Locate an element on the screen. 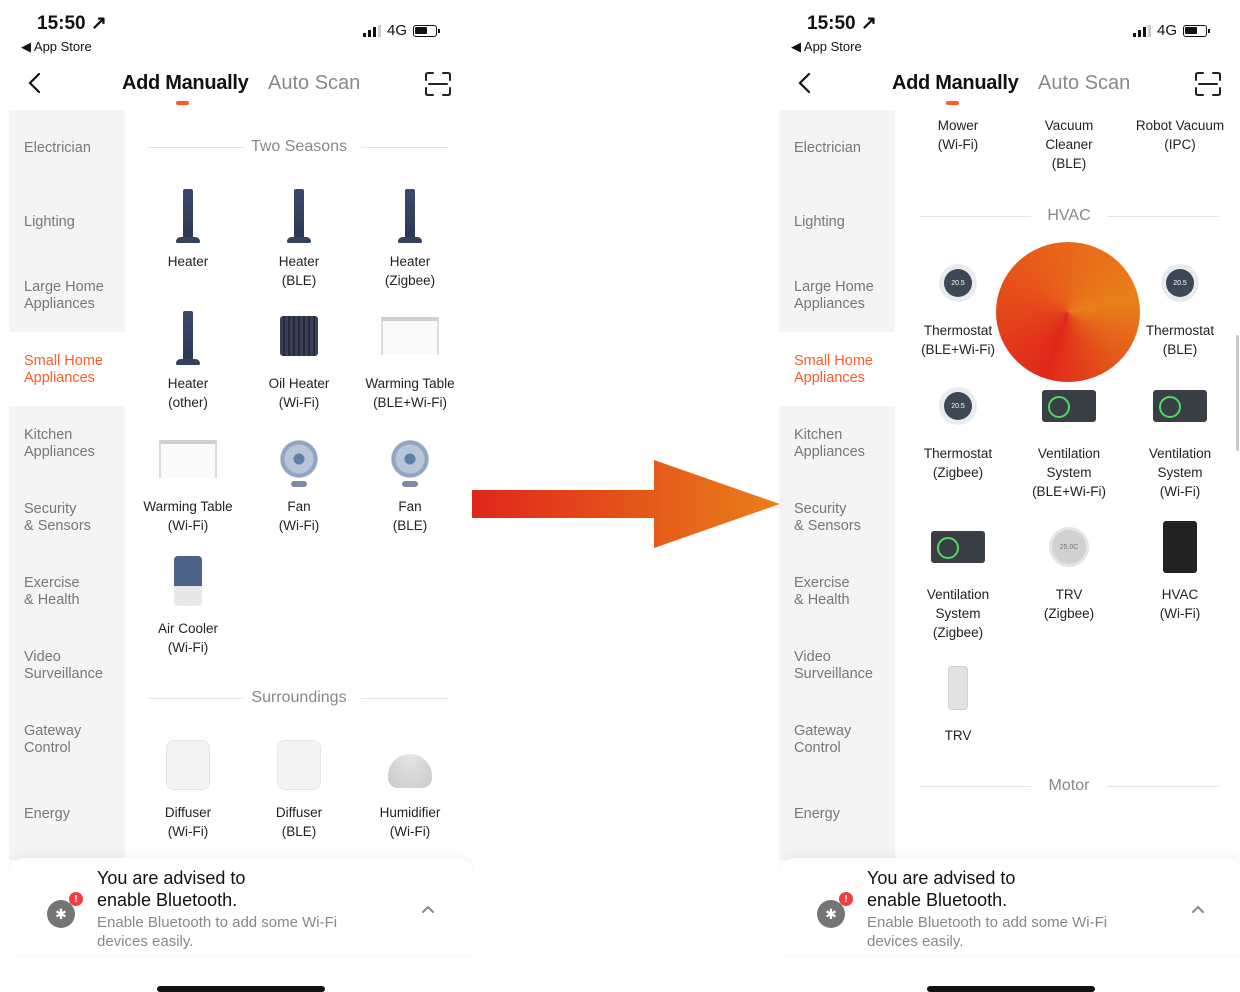 This screenshot has width=1240, height=992. device-ventilation-zigbee: Ventilation System (Zigbee) is located at coordinates (958, 578).